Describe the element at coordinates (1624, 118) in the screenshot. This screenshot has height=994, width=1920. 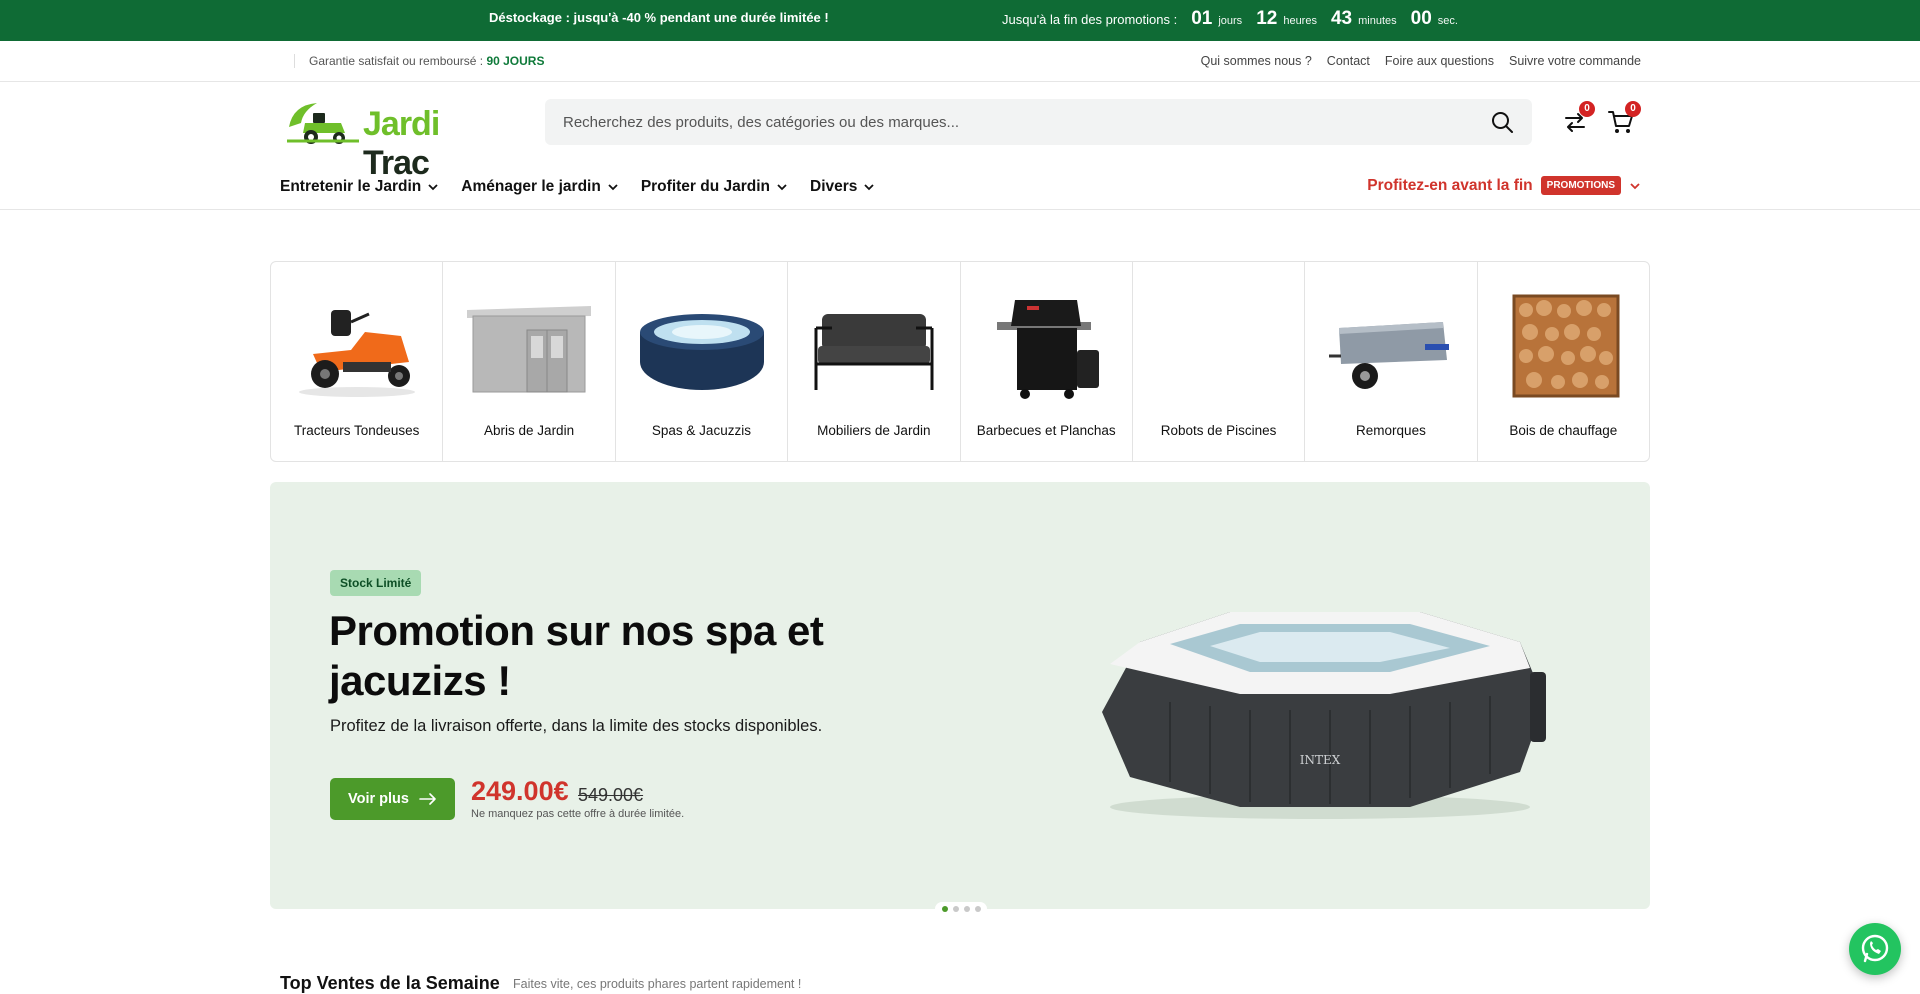
I see `cart-button: 0` at that location.